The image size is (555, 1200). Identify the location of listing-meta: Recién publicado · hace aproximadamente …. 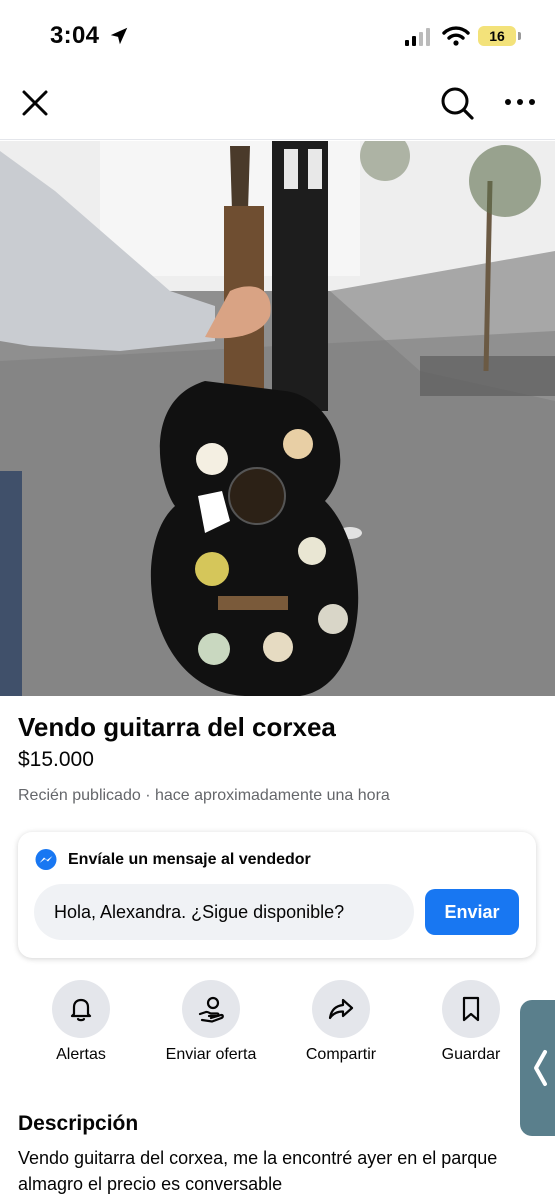
(204, 795).